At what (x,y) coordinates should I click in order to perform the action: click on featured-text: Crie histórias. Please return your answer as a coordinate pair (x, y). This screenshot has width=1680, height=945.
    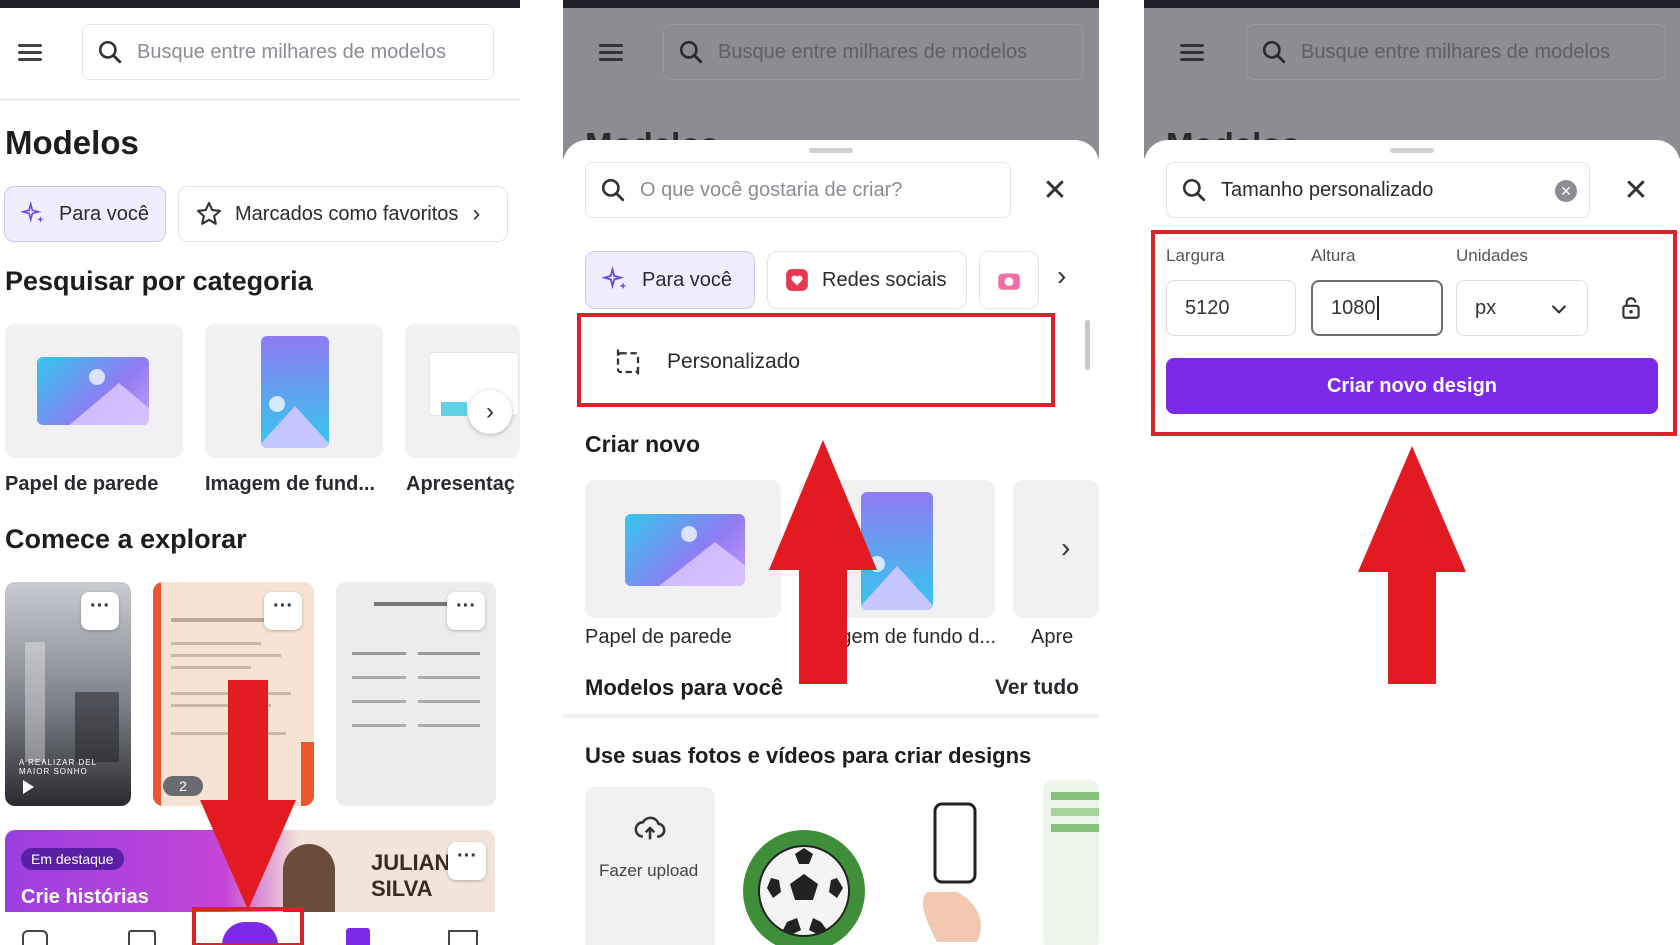
    Looking at the image, I should click on (85, 897).